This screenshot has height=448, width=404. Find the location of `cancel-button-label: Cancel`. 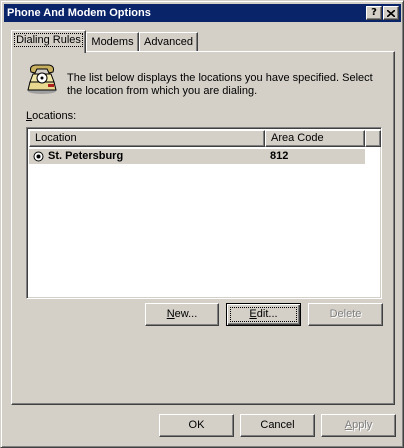

cancel-button-label: Cancel is located at coordinates (277, 425).